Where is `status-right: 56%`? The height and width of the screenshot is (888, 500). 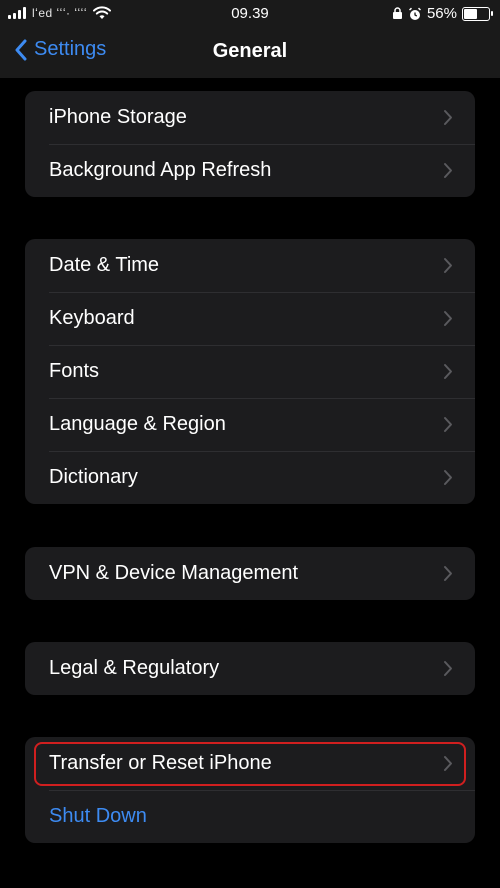
status-right: 56% is located at coordinates (442, 13).